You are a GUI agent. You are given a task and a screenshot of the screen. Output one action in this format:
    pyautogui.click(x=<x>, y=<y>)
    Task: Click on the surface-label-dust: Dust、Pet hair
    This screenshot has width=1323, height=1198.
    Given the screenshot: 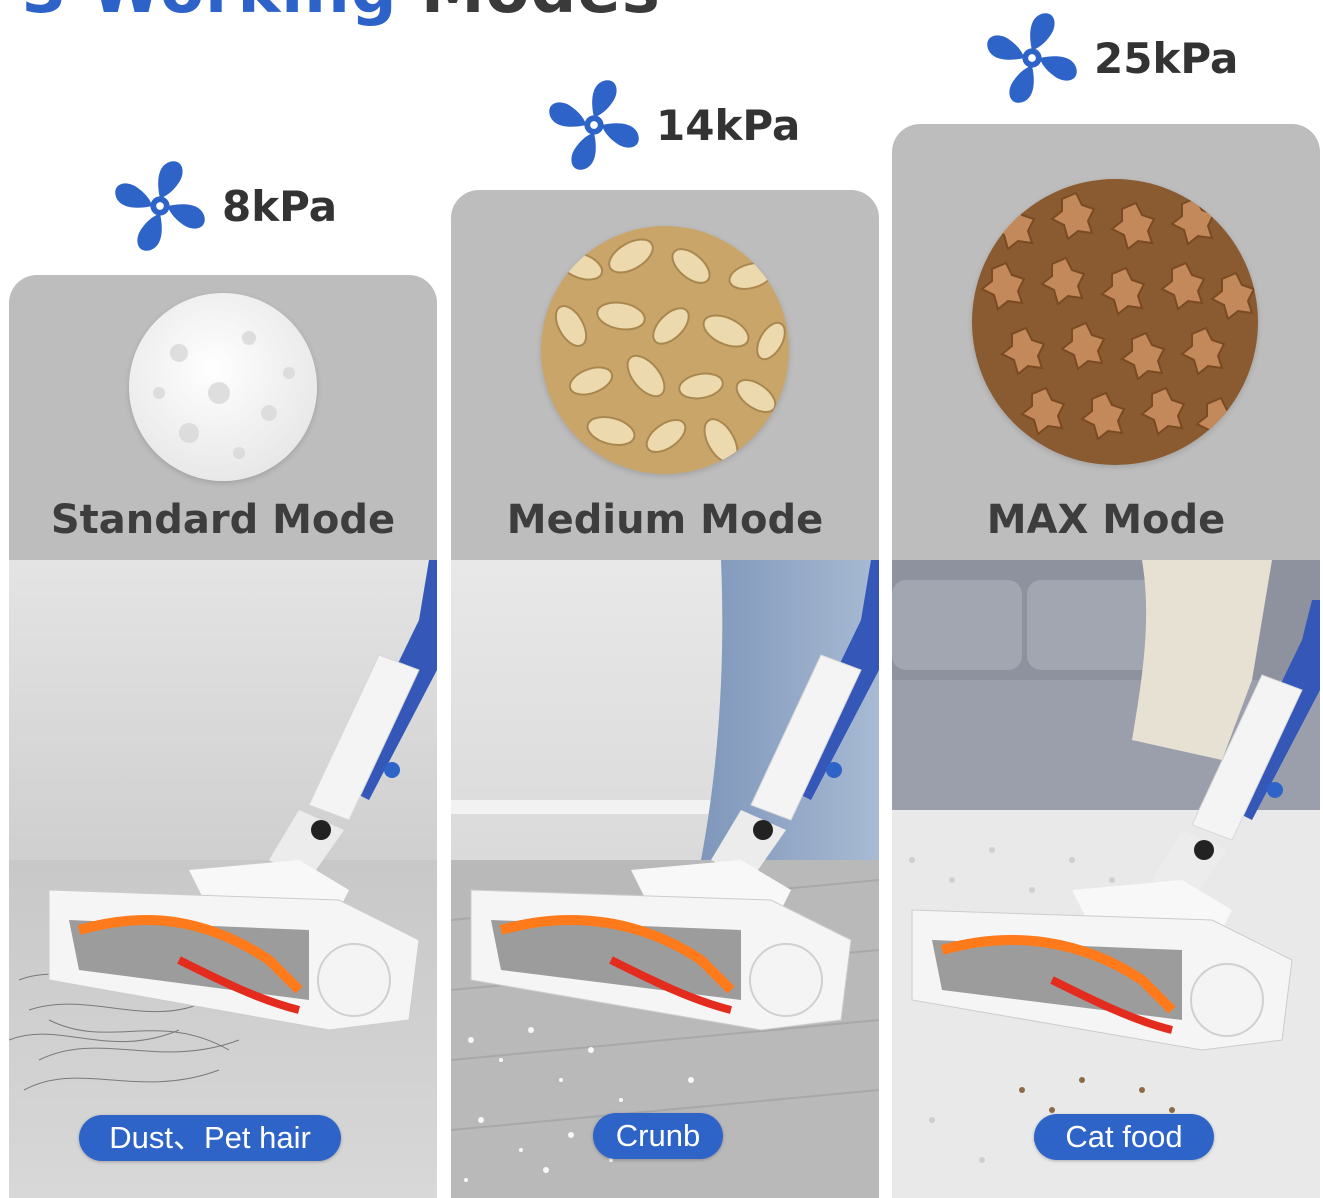 What is the action you would take?
    pyautogui.click(x=210, y=1138)
    